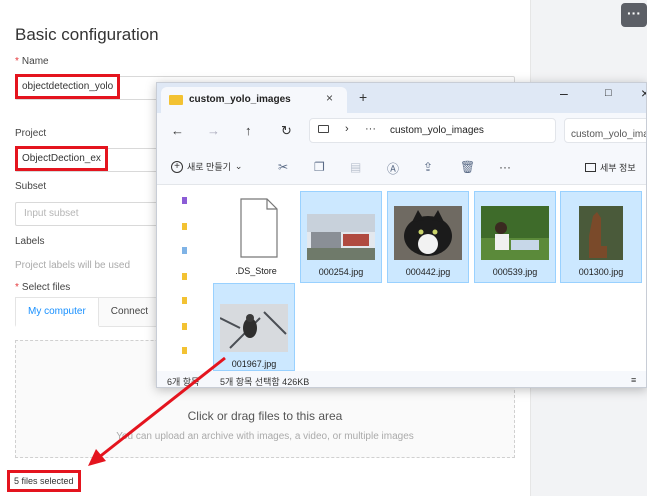 This screenshot has width=647, height=496. I want to click on tab-connect: Connect, so click(130, 312).